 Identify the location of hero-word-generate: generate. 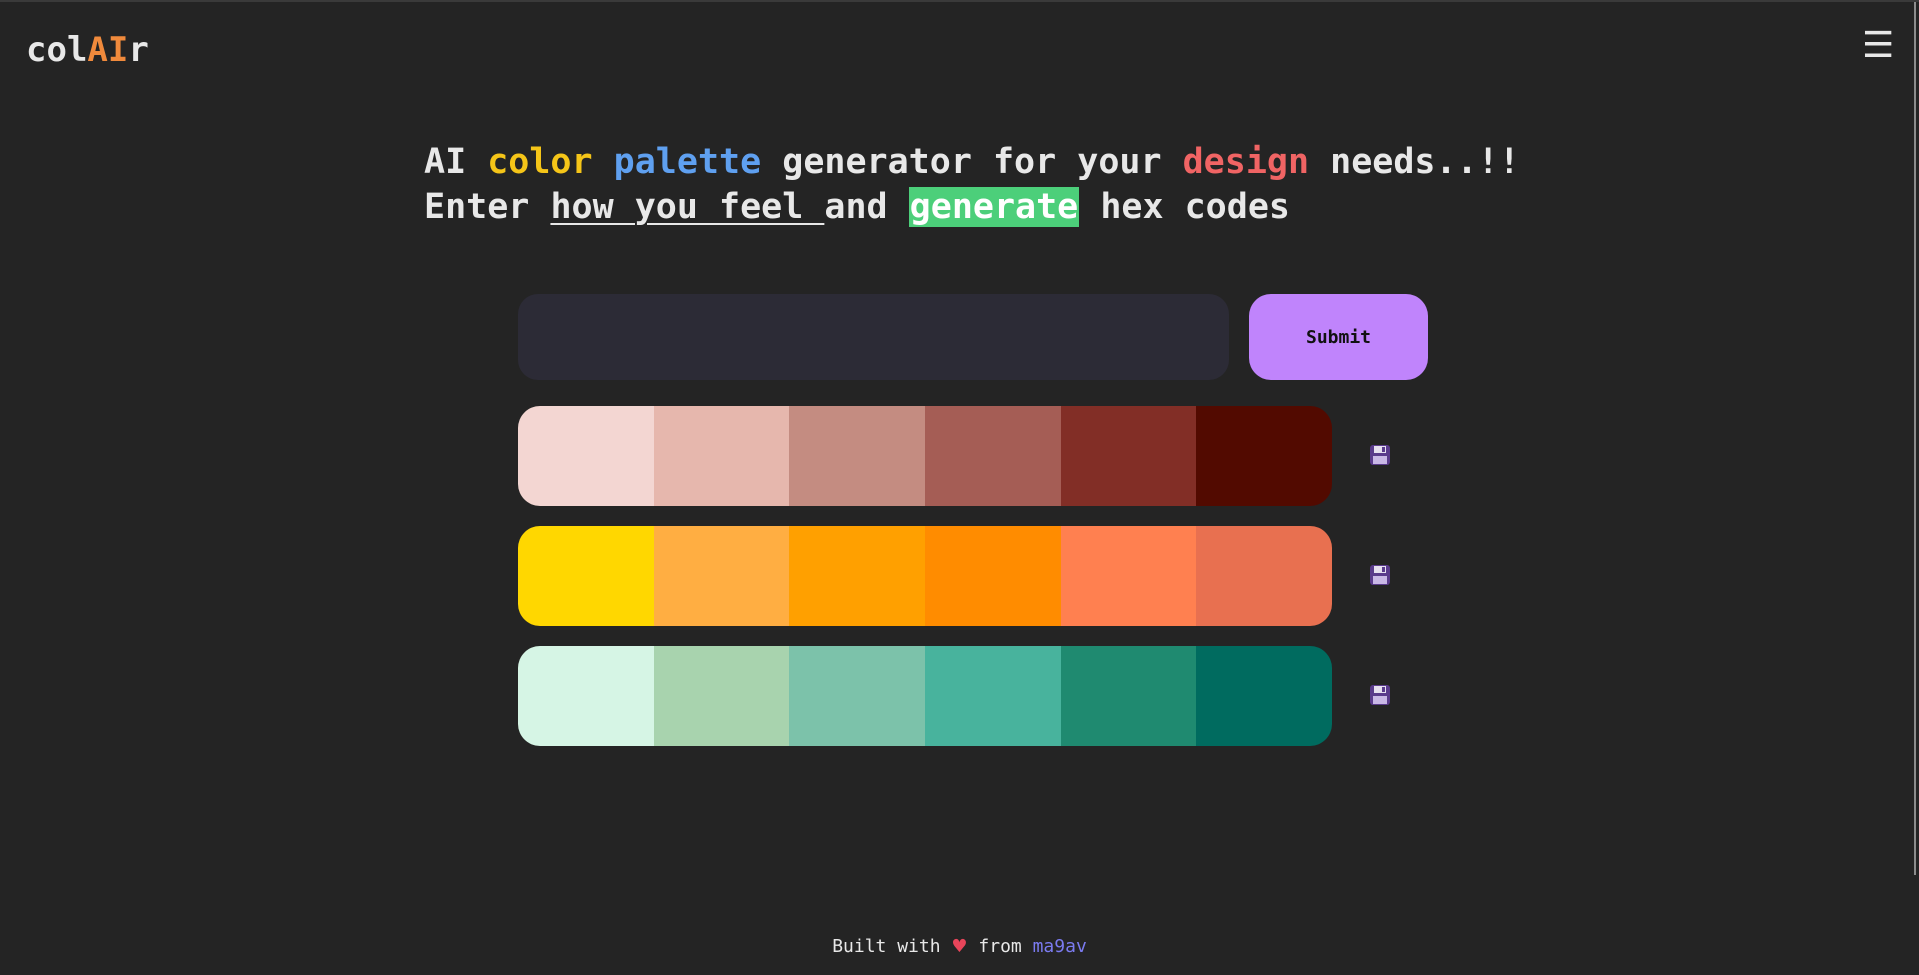
(994, 207).